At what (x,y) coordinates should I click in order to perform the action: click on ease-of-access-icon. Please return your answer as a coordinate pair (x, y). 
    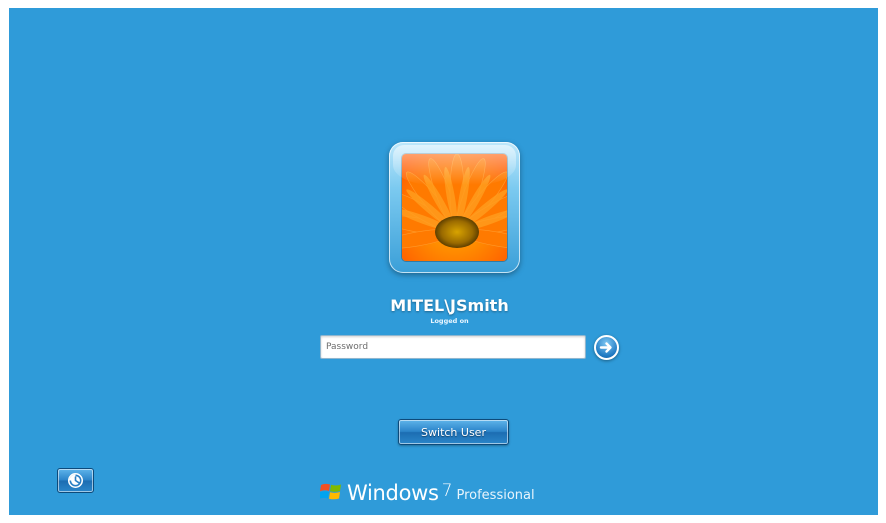
    Looking at the image, I should click on (75, 480).